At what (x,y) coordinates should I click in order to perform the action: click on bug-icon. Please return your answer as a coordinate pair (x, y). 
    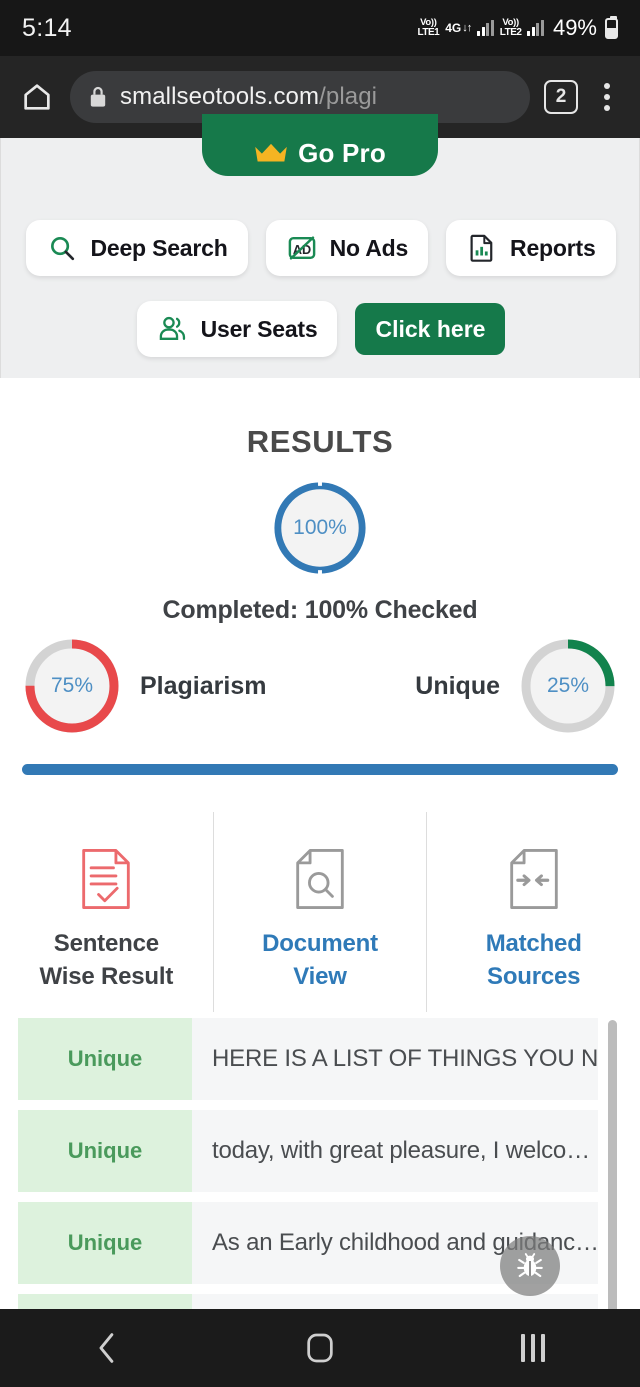
    Looking at the image, I should click on (530, 1265).